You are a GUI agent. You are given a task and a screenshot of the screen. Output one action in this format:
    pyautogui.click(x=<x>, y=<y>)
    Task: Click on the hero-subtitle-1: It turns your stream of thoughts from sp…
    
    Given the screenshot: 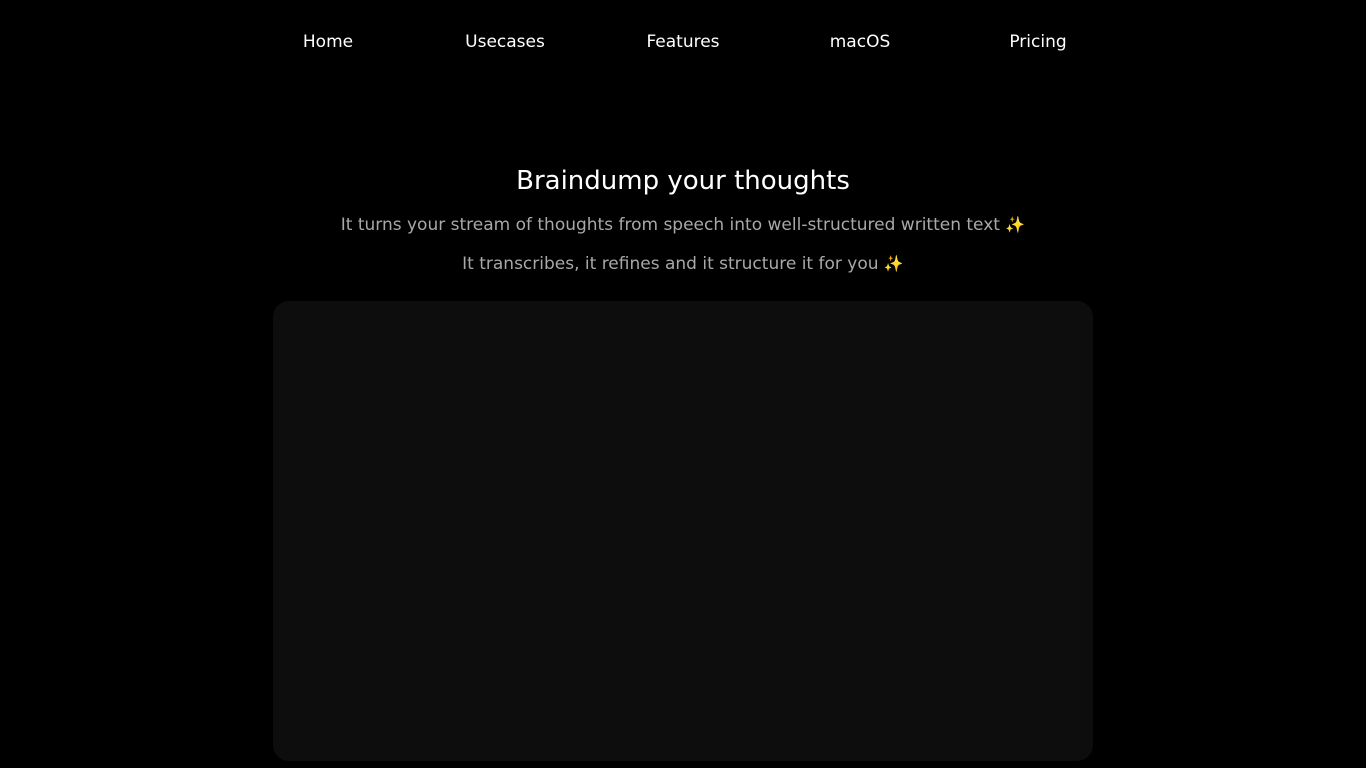 What is the action you would take?
    pyautogui.click(x=683, y=225)
    